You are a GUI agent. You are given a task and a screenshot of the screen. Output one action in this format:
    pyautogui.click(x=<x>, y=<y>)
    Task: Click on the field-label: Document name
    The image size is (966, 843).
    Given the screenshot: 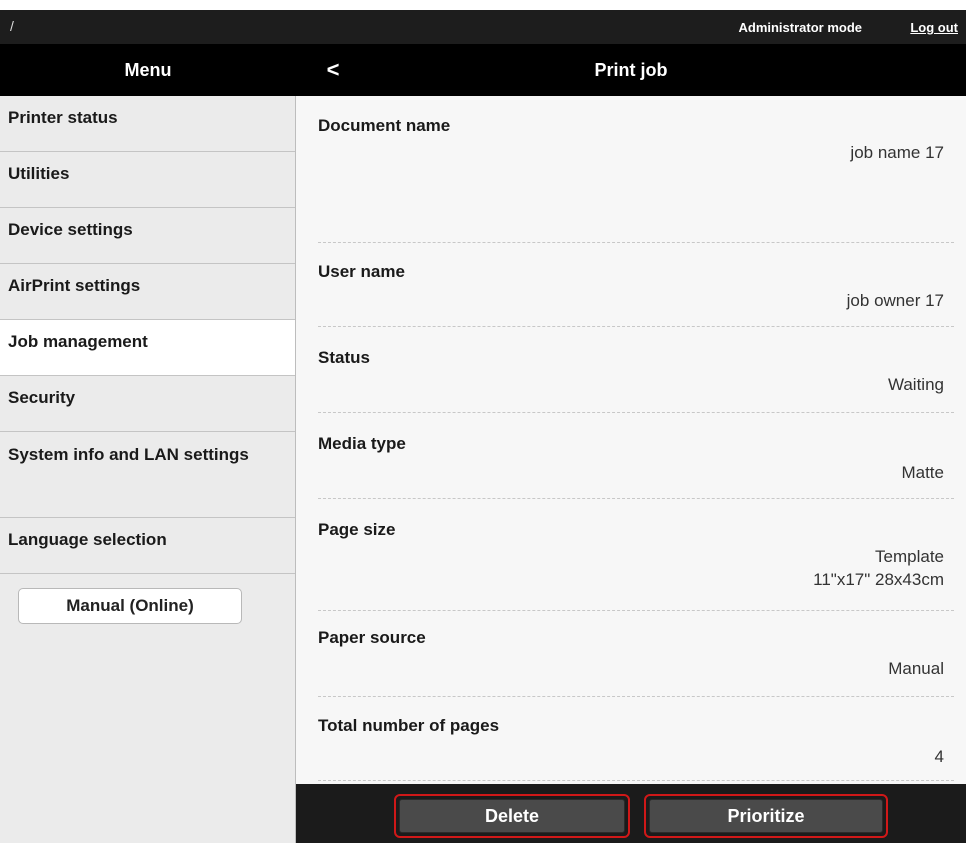 What is the action you would take?
    pyautogui.click(x=384, y=125)
    